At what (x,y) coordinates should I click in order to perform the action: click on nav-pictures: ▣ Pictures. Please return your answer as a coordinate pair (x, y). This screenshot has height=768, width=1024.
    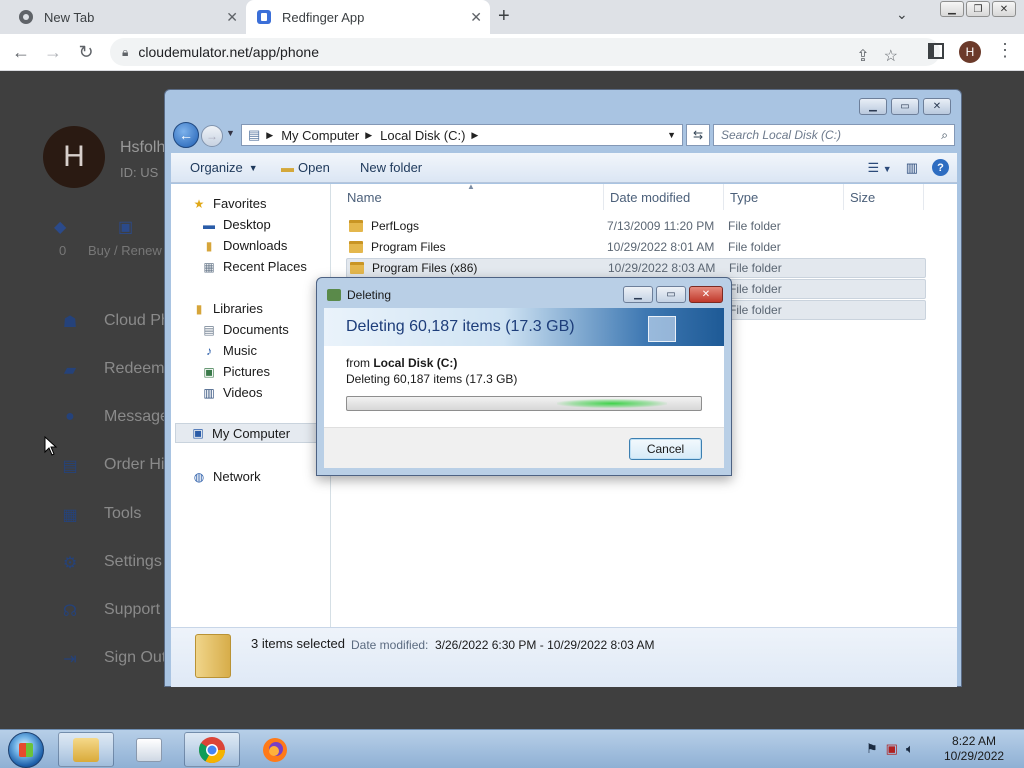
    Looking at the image, I should click on (235, 371).